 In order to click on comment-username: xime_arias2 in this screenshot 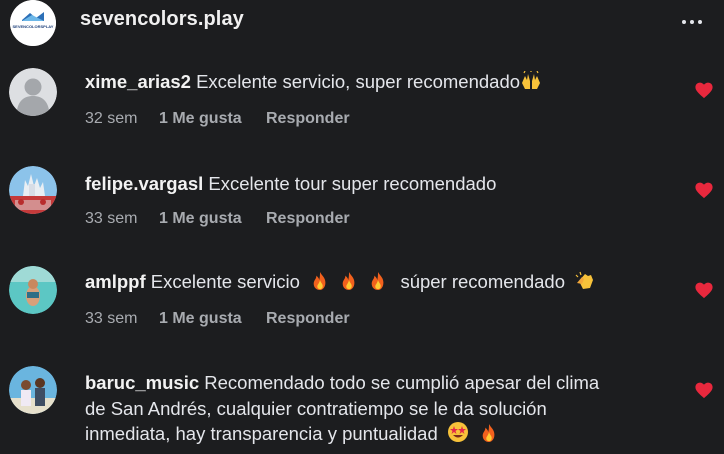, I will do `click(138, 81)`.